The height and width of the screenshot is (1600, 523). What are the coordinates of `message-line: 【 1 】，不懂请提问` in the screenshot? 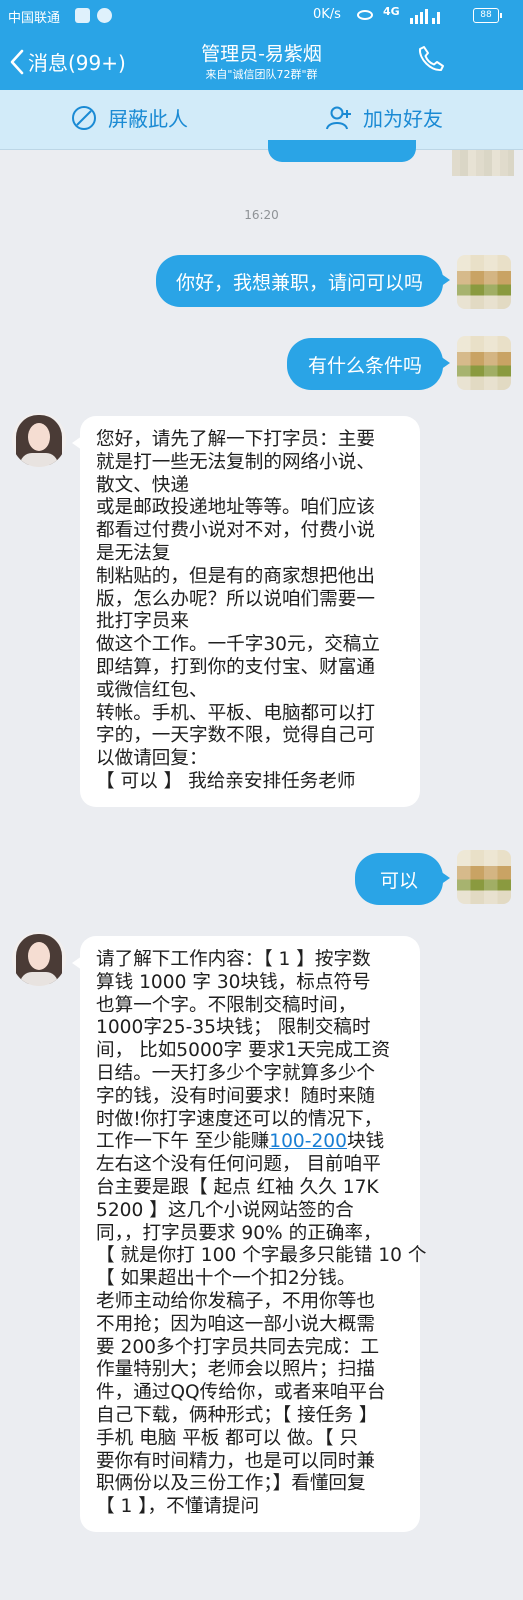 It's located at (178, 1507).